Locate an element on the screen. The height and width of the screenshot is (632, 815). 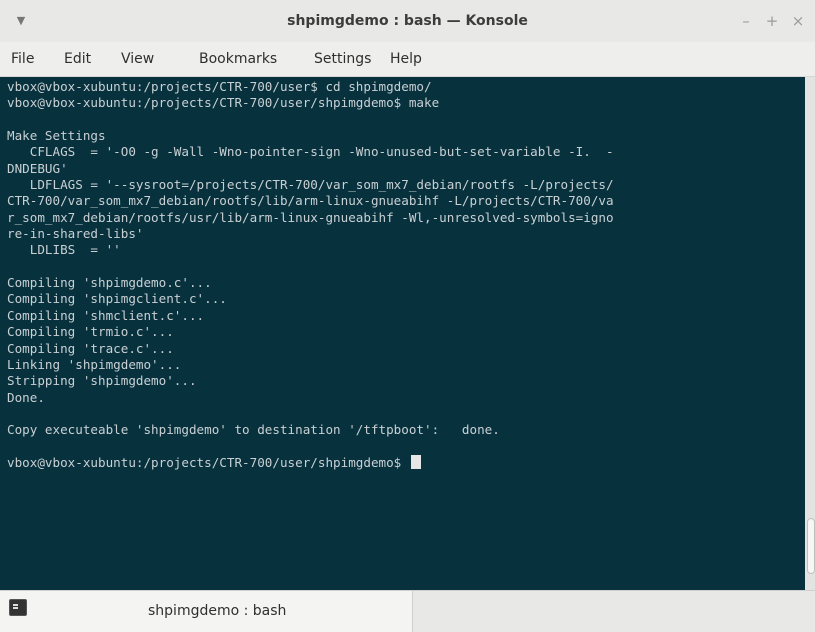
title-bar: ▼ shpimgdemo : bash — Konsole – + × is located at coordinates (407, 21).